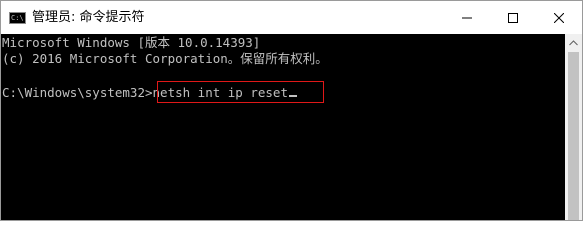  I want to click on scroll-thumb, so click(573, 136).